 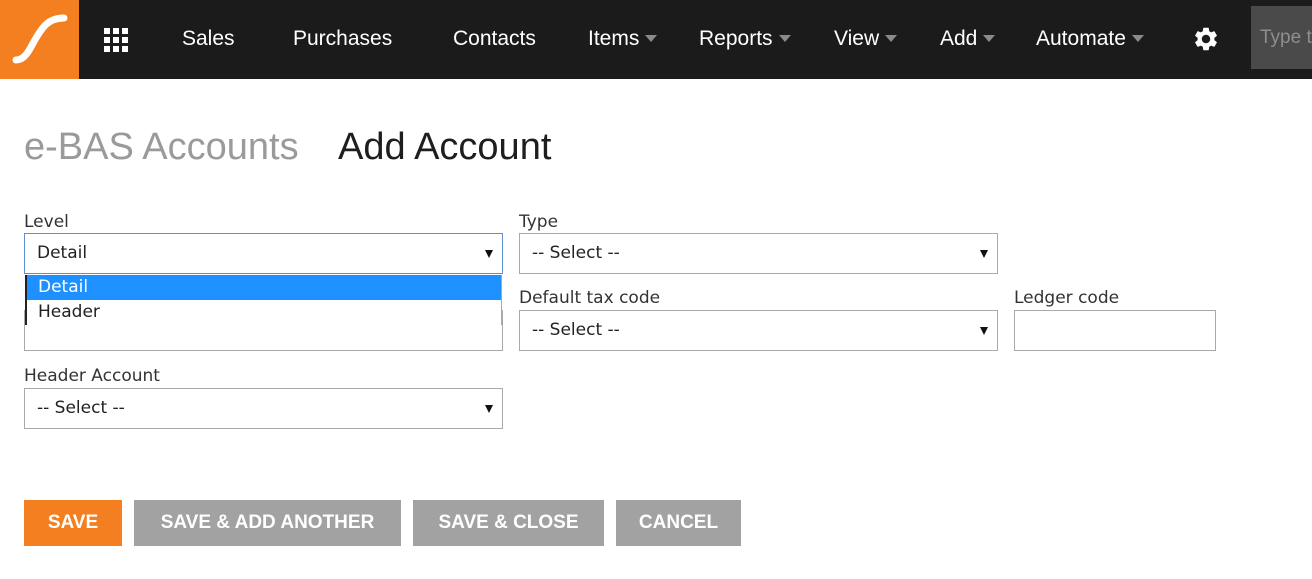 I want to click on nav-automate-label: Automate, so click(x=1081, y=38).